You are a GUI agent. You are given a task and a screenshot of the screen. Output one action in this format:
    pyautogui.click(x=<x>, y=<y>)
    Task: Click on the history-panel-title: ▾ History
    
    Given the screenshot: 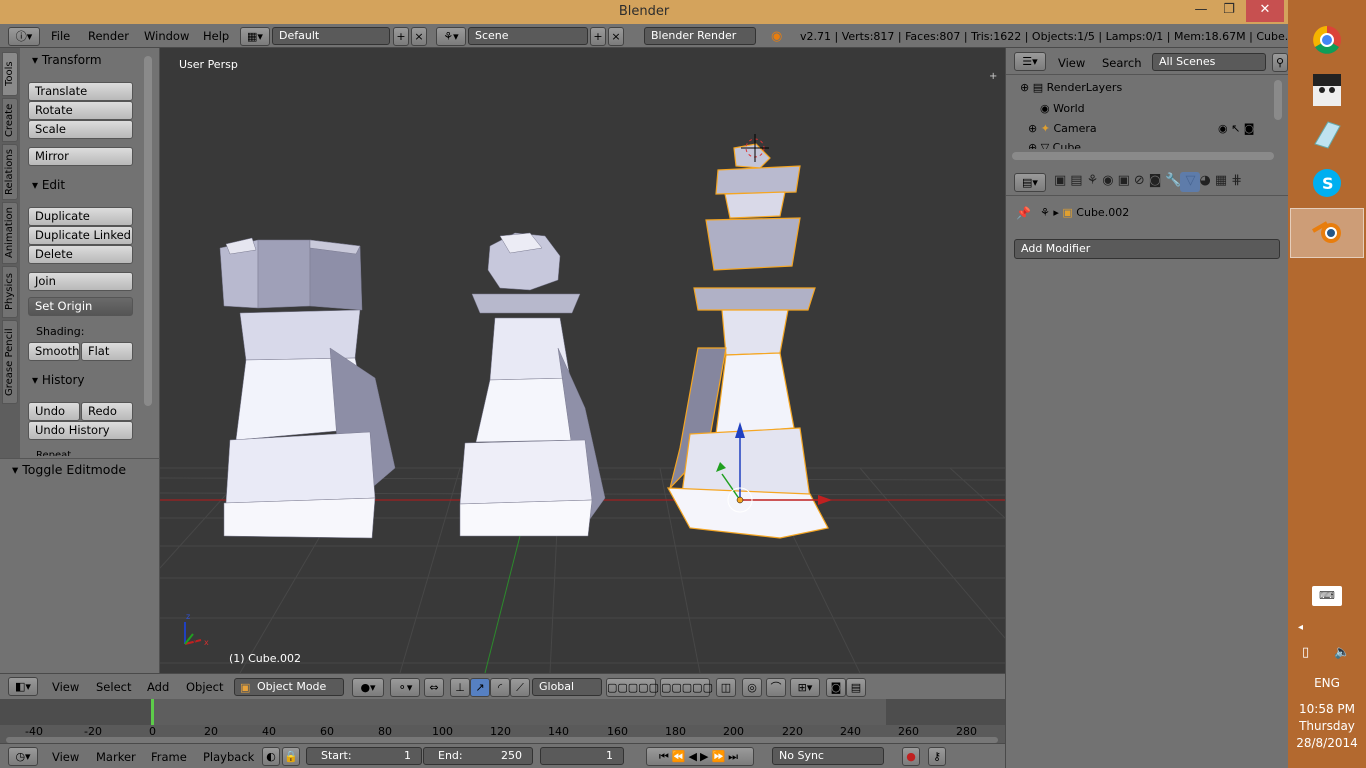 What is the action you would take?
    pyautogui.click(x=58, y=380)
    